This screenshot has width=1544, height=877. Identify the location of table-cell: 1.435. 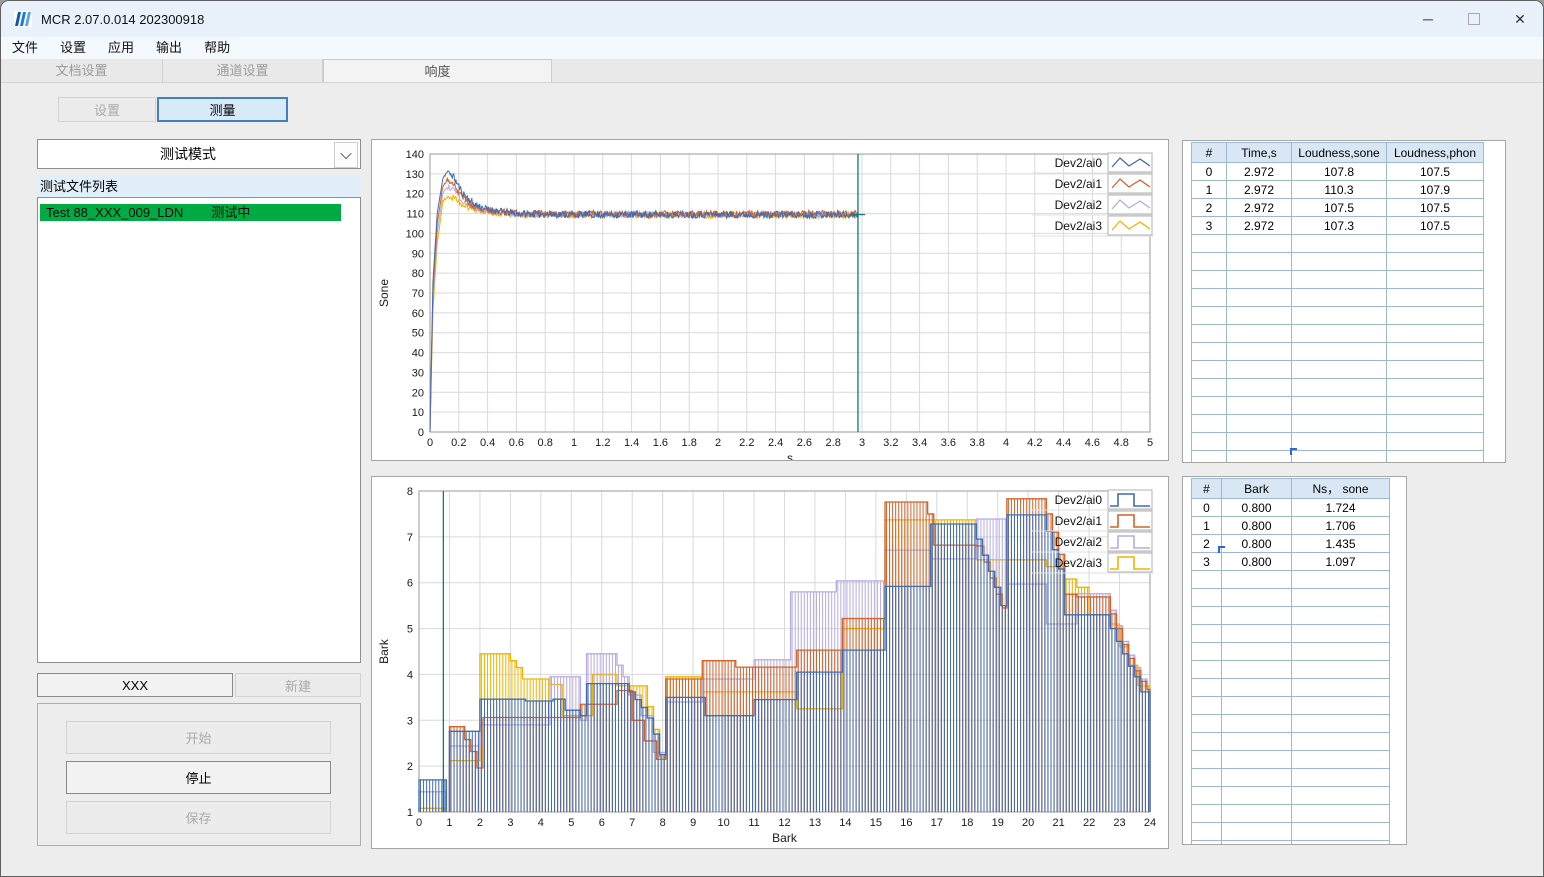
(1340, 543).